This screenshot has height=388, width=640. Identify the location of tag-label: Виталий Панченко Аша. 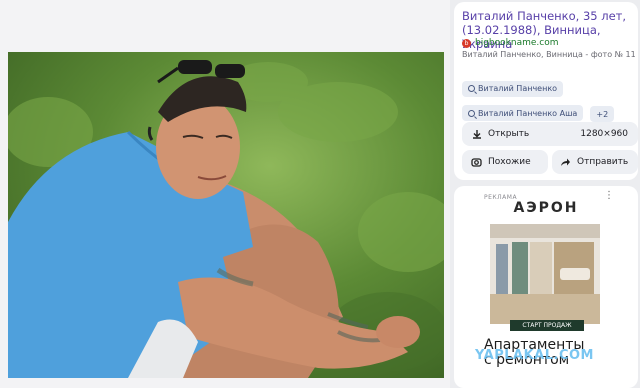
(528, 113).